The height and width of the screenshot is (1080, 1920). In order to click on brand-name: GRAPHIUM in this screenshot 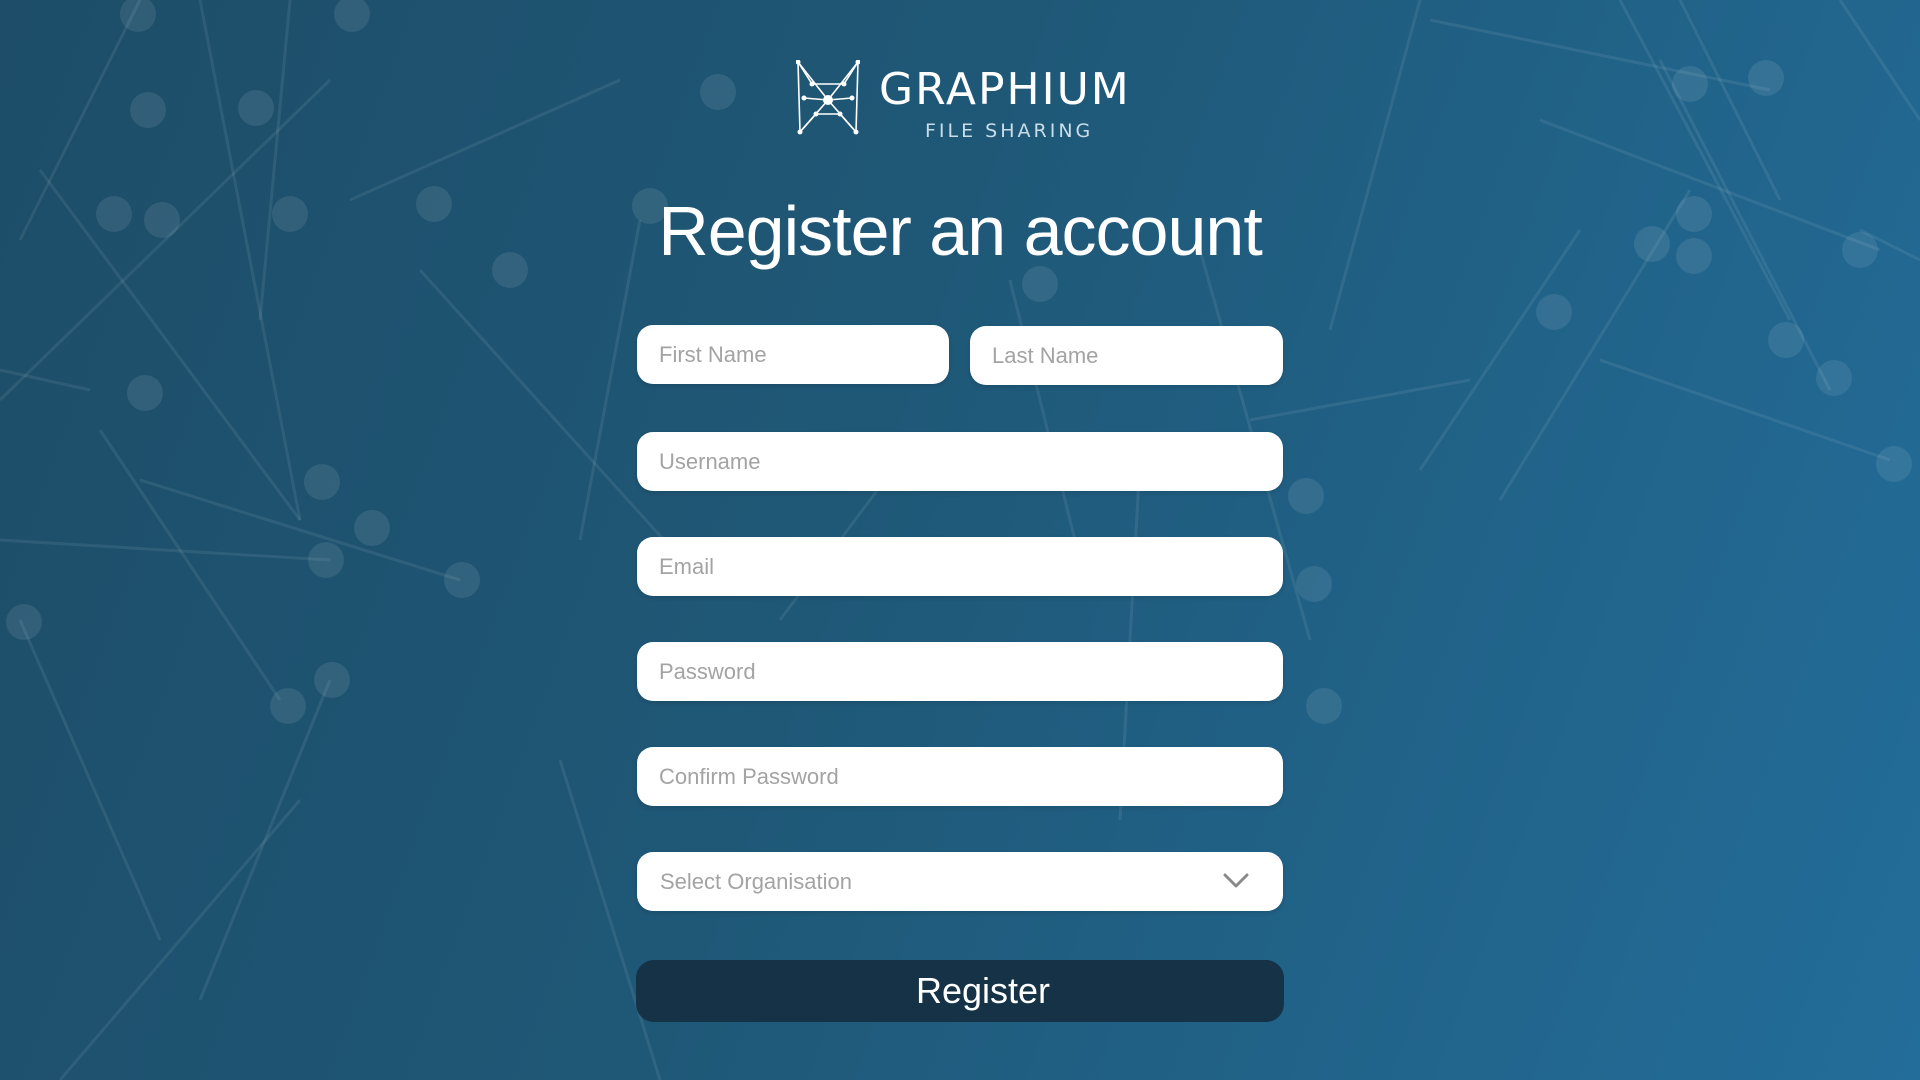, I will do `click(1005, 89)`.